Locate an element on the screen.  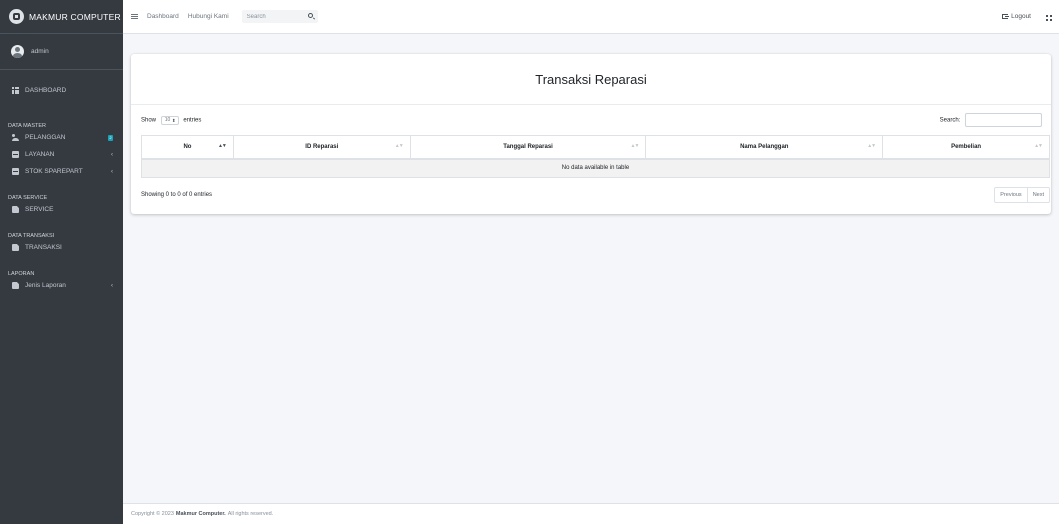
column-header-nama-pelanggan: Nama Pelanggan ▲▼ is located at coordinates (764, 147).